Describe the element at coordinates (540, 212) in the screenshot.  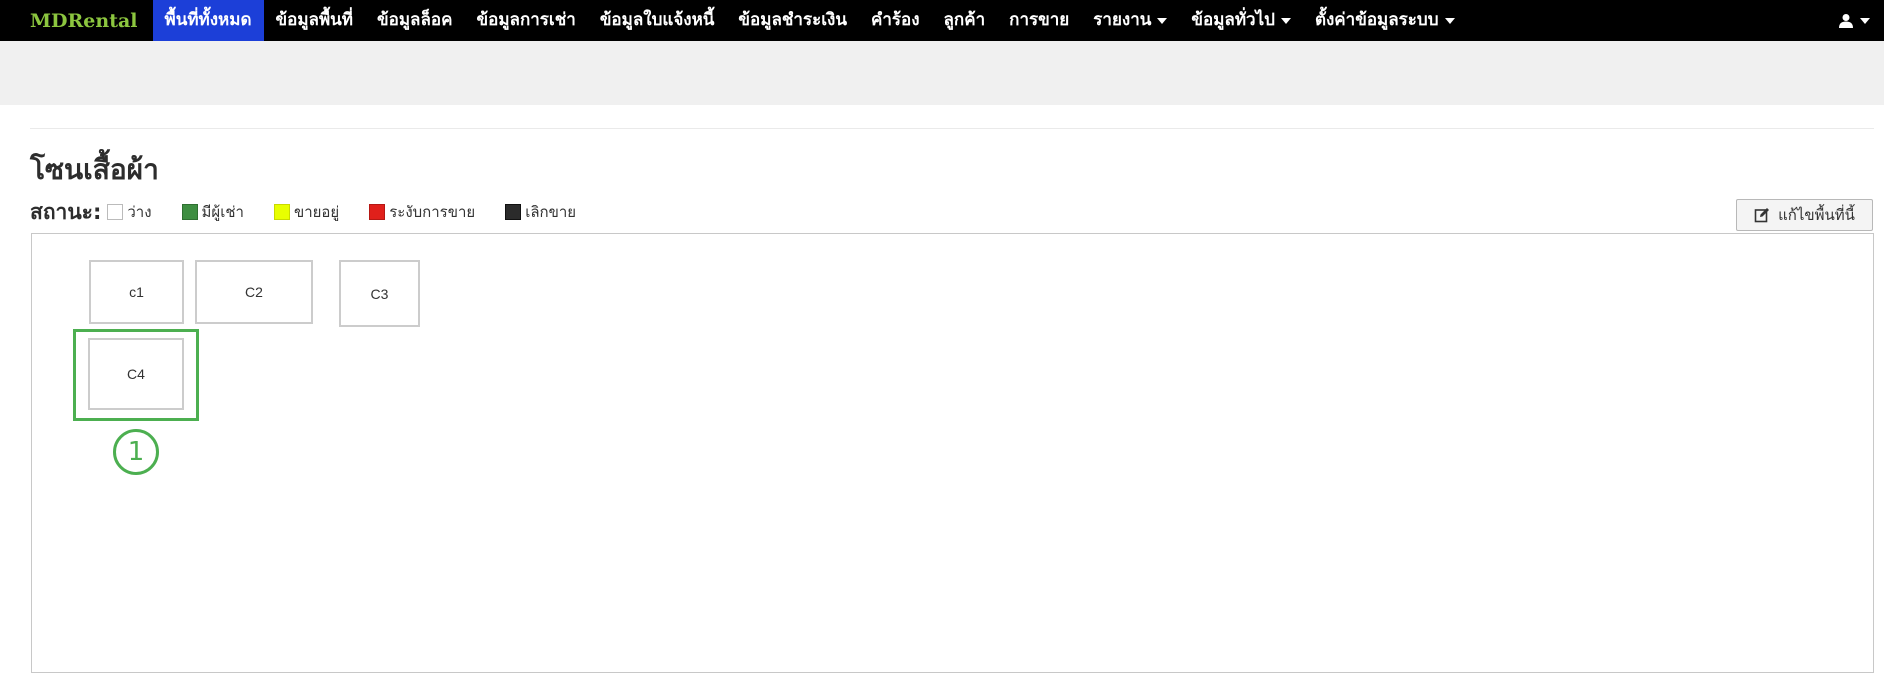
I see `legend-item-discontinued: เลิกขาย` at that location.